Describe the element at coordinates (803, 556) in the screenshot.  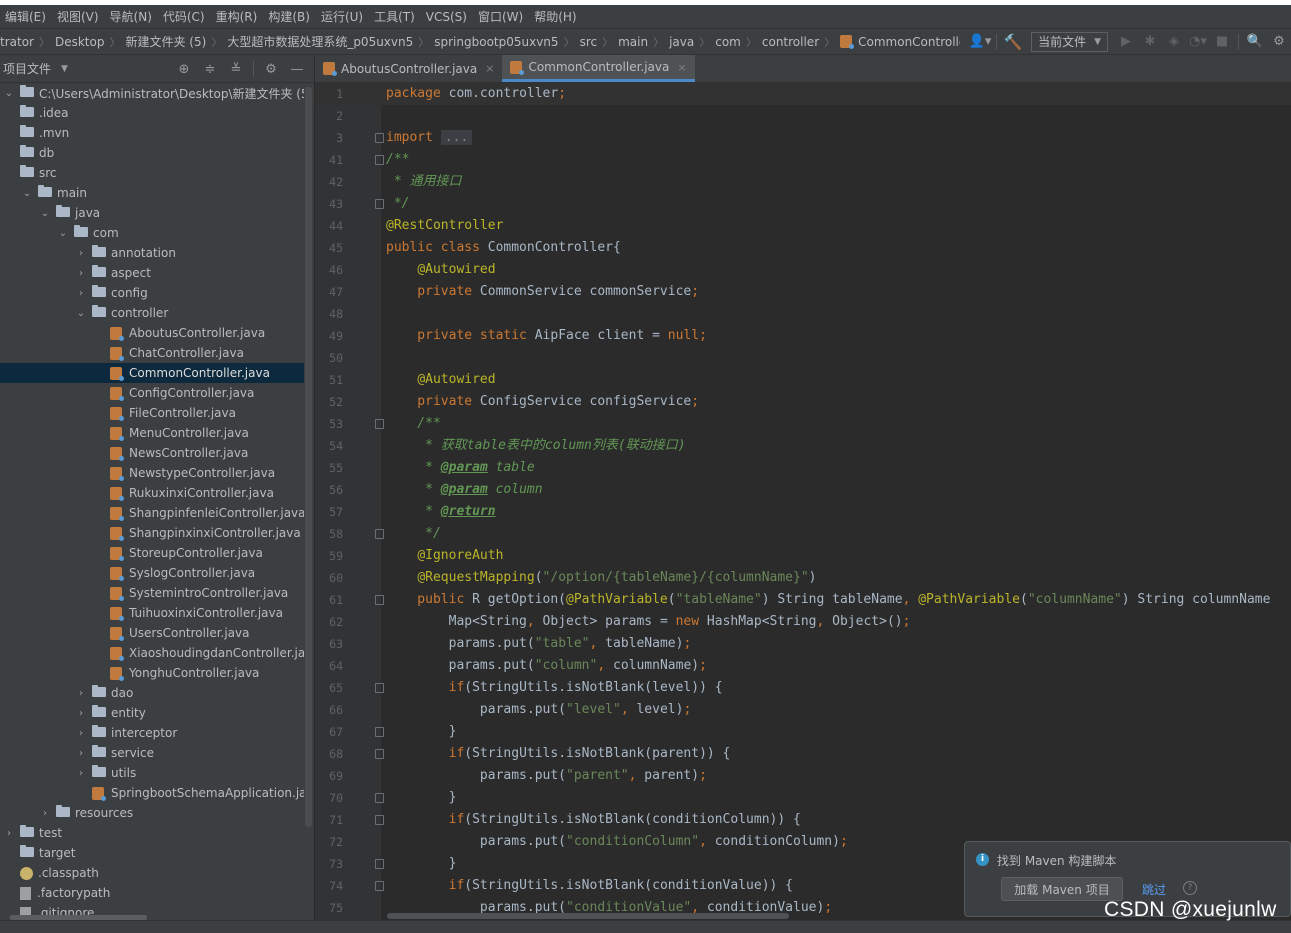
I see `code-line: 59 @IgnoreAuth` at that location.